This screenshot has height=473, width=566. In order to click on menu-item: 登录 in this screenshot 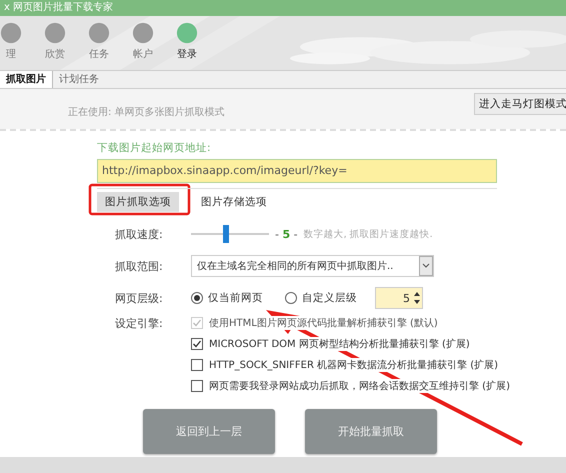, I will do `click(187, 41)`.